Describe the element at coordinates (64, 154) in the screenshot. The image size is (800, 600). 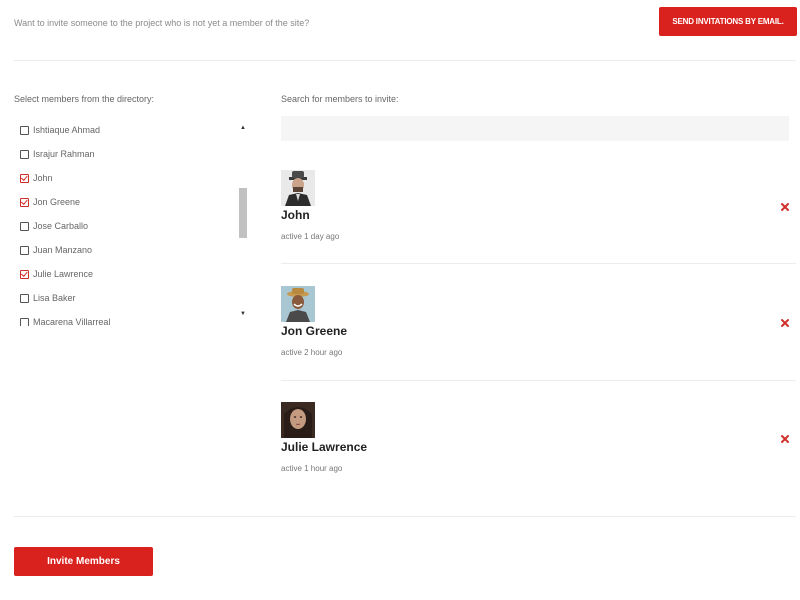
I see `directory-item-label: Israjur Rahman` at that location.